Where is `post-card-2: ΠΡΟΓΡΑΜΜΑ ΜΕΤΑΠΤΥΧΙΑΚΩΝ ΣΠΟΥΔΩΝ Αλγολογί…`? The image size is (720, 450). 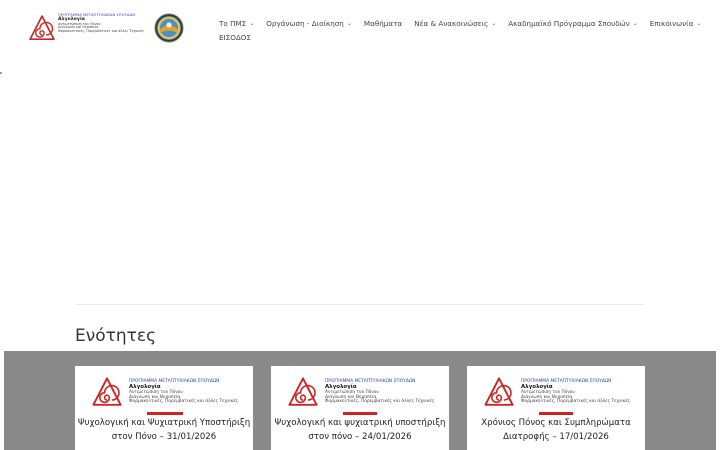 post-card-2: ΠΡΟΓΡΑΜΜΑ ΜΕΤΑΠΤΥΧΙΑΚΩΝ ΣΠΟΥΔΩΝ Αλγολογί… is located at coordinates (360, 408).